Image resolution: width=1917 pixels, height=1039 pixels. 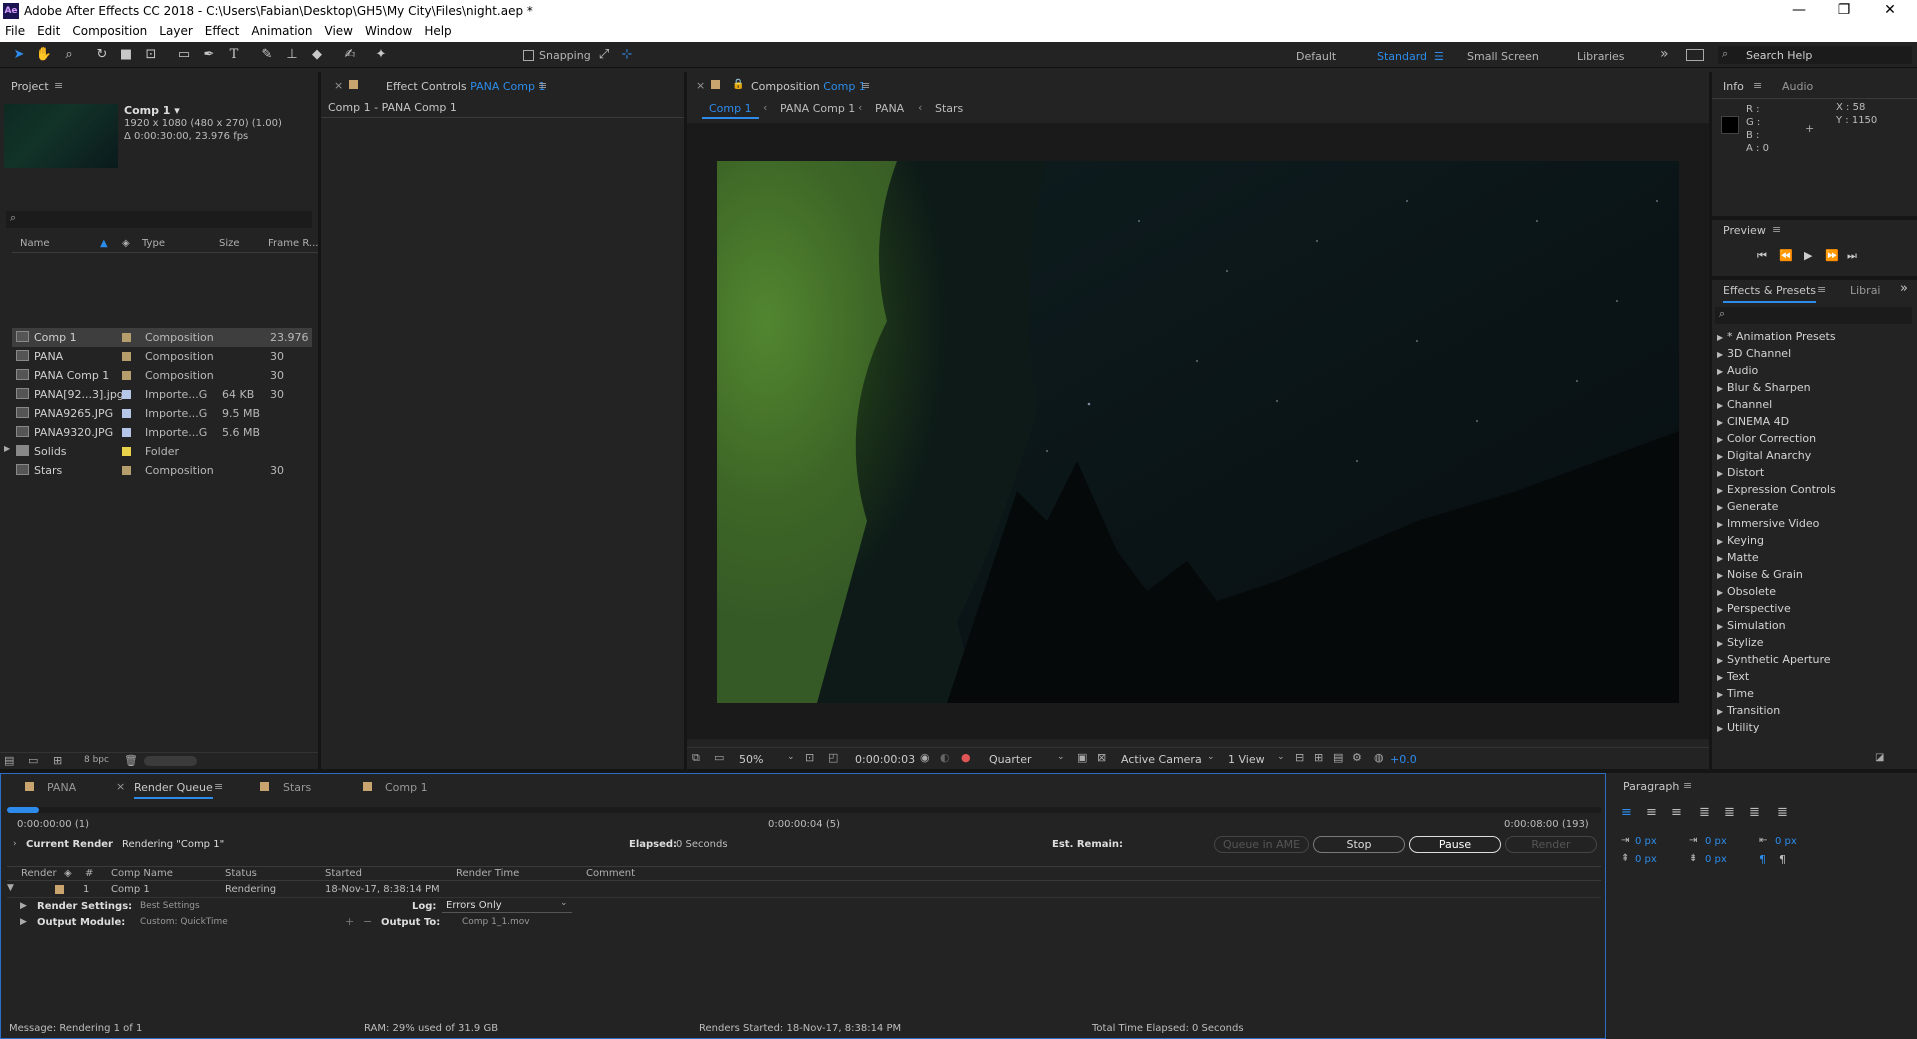 What do you see at coordinates (1740, 642) in the screenshot?
I see `effects-category: ▶ Stylize` at bounding box center [1740, 642].